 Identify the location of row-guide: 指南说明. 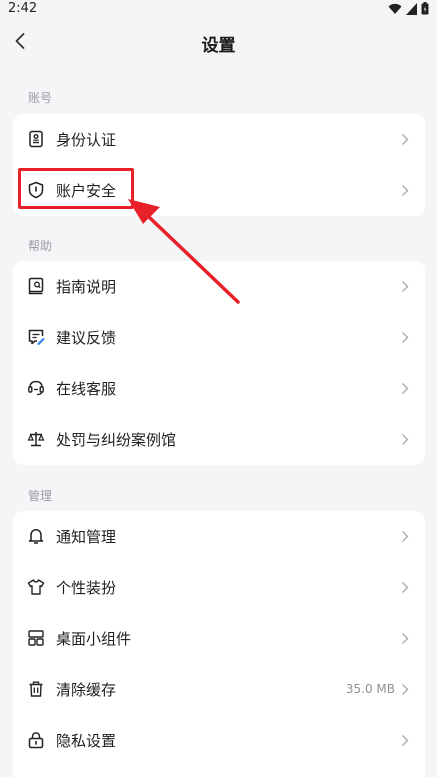
(219, 286).